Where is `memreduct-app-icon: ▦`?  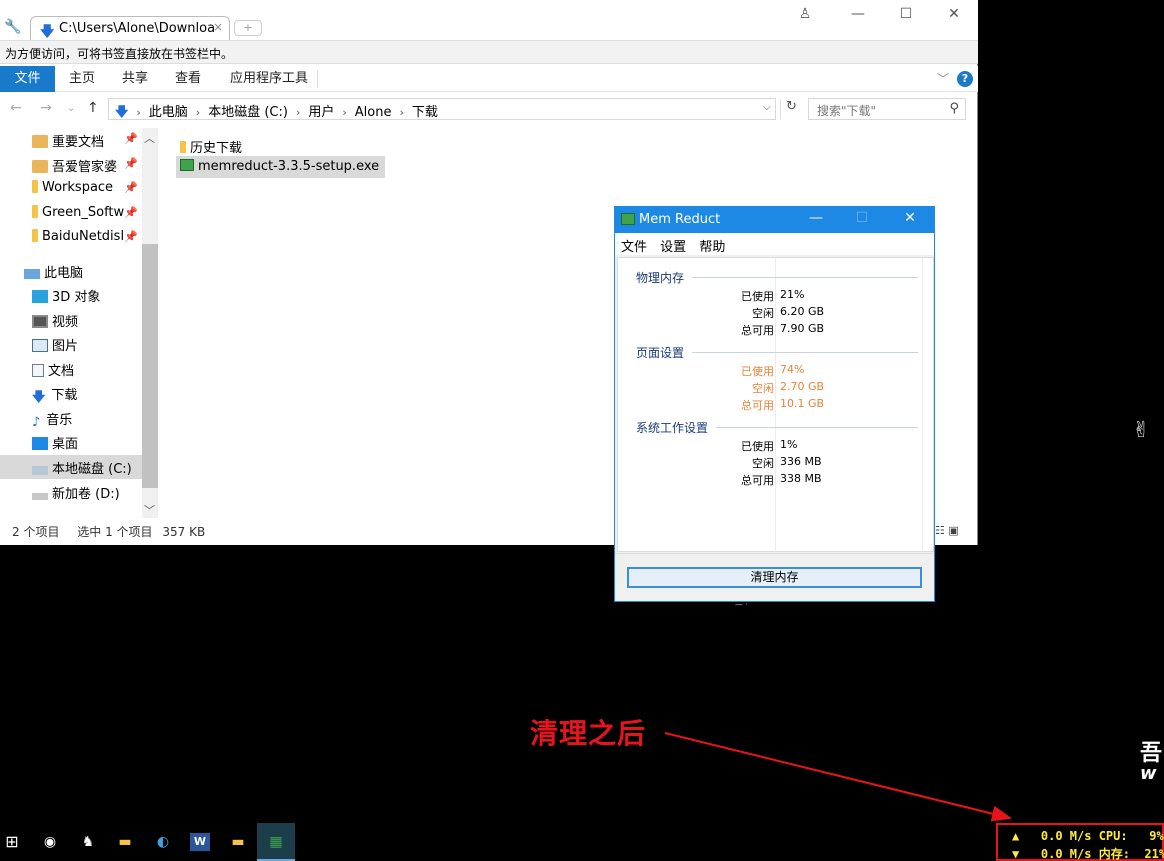
memreduct-app-icon: ▦ is located at coordinates (276, 842).